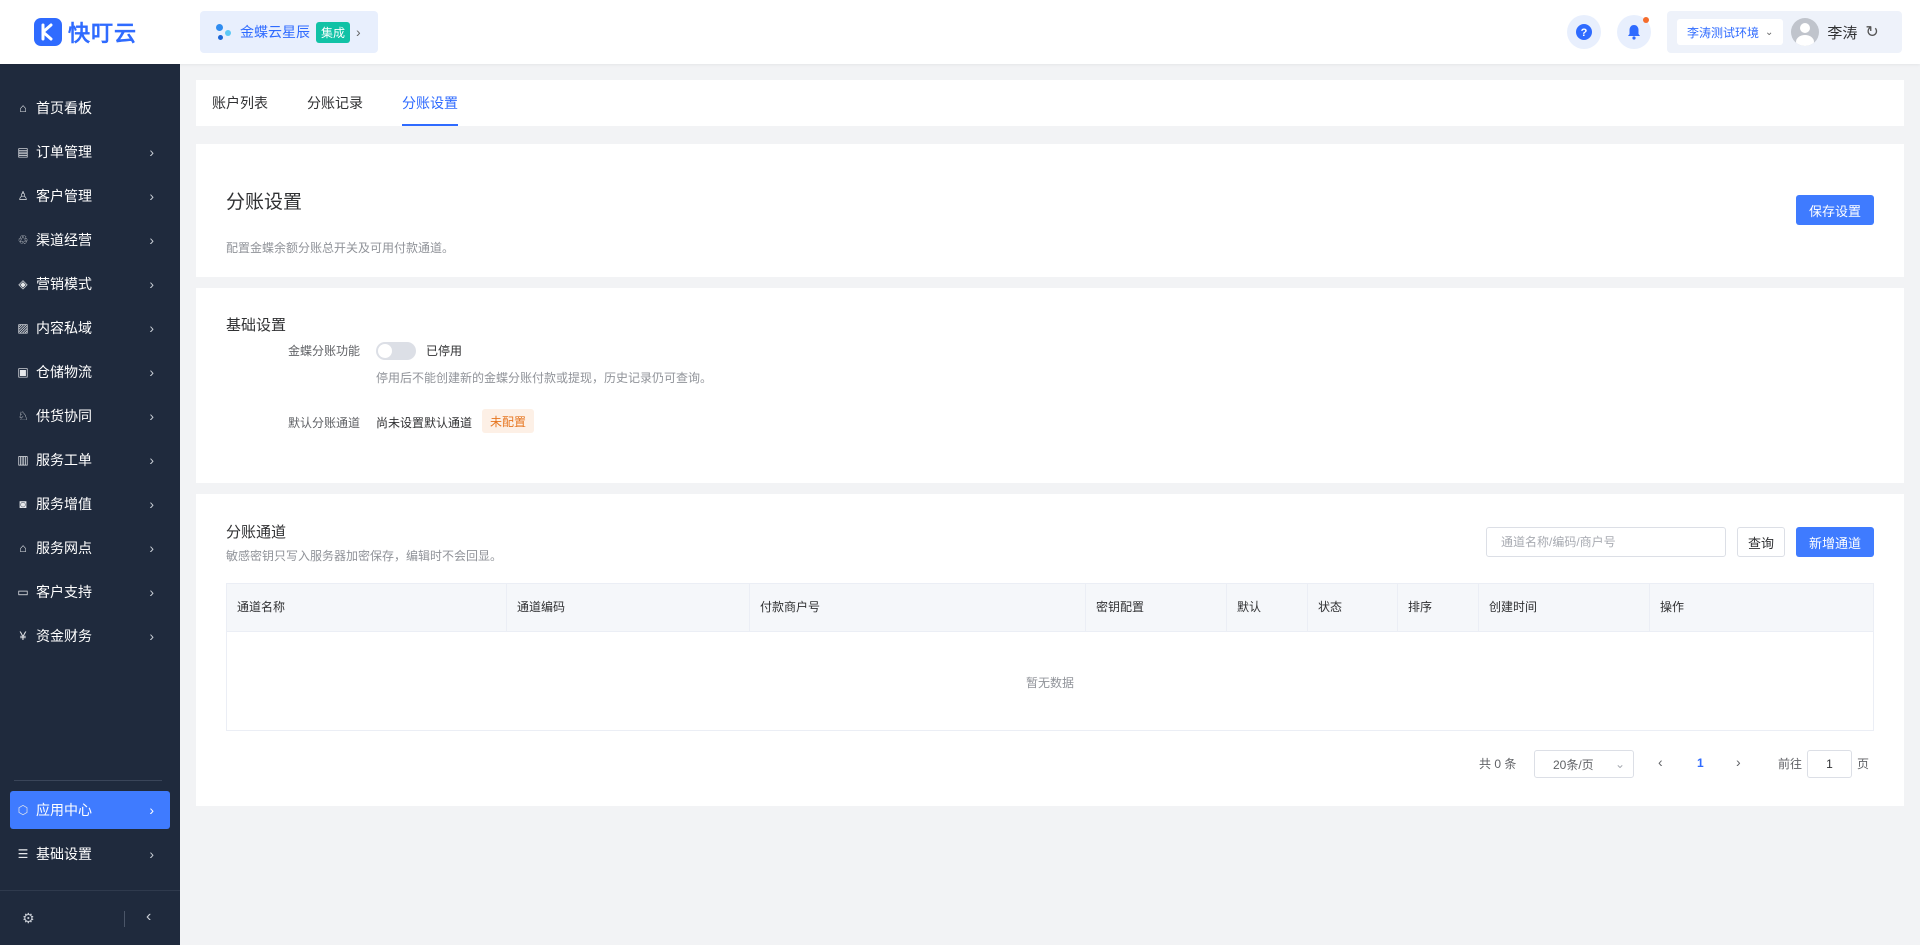  I want to click on sidebar-item-label: 仓储物流, so click(64, 372).